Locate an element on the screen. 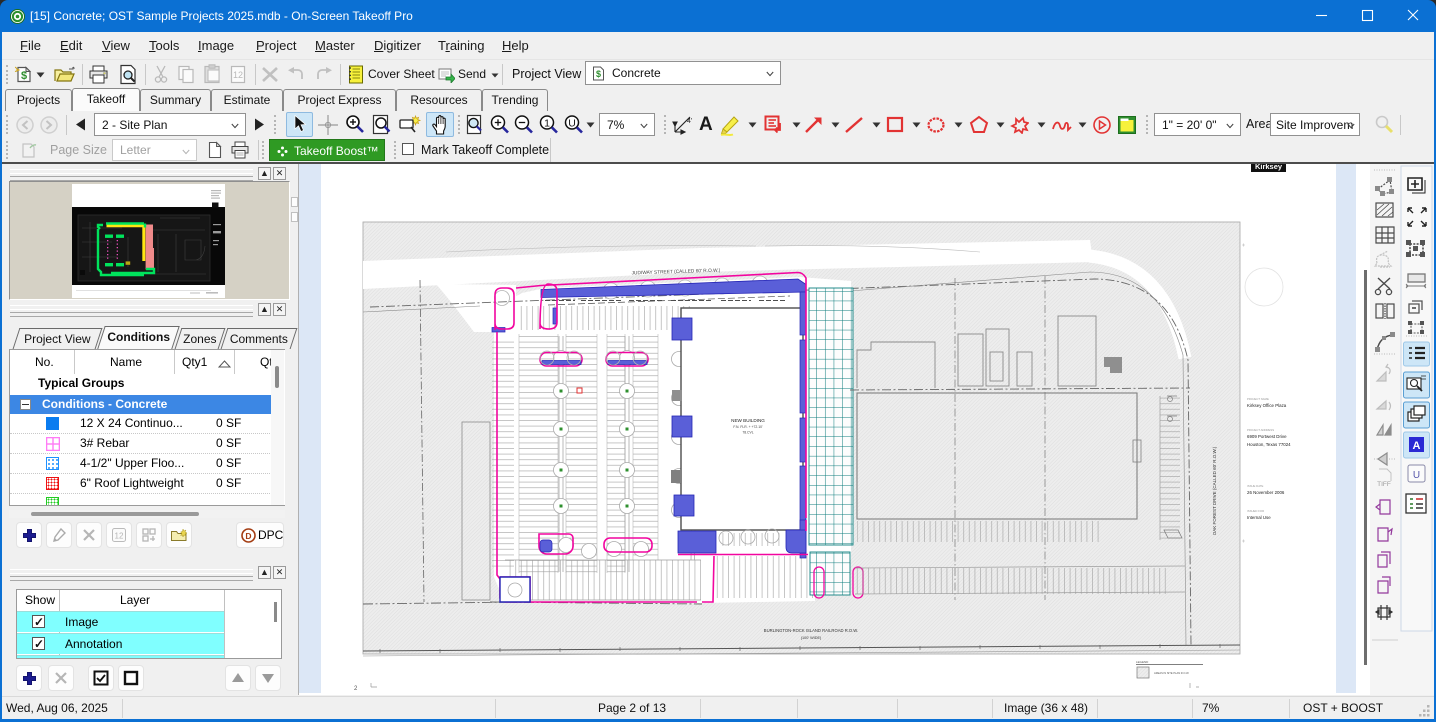 The image size is (1436, 722). svg-text: Kirksey Office Plaza is located at coordinates (1267, 405).